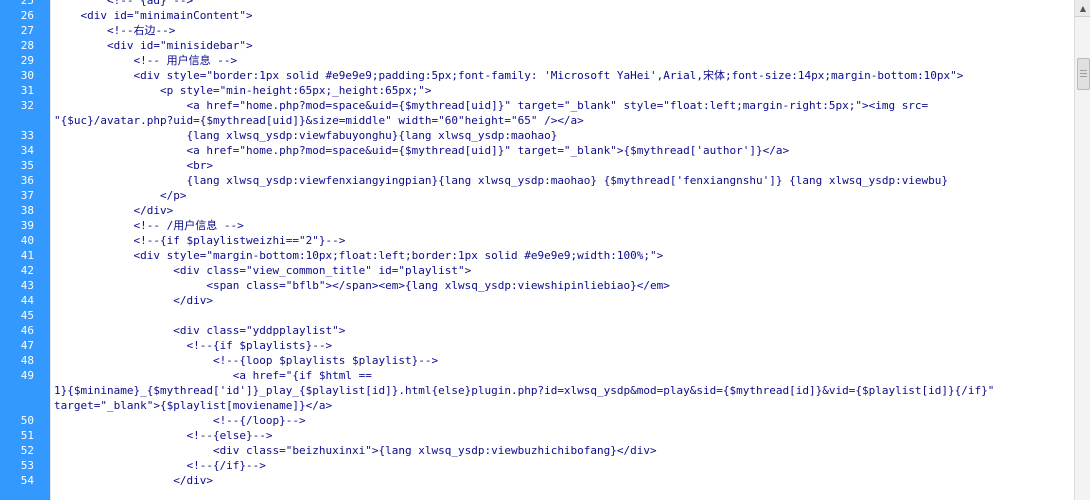 This screenshot has height=500, width=1090. Describe the element at coordinates (27, 30) in the screenshot. I see `line-number: 27` at that location.